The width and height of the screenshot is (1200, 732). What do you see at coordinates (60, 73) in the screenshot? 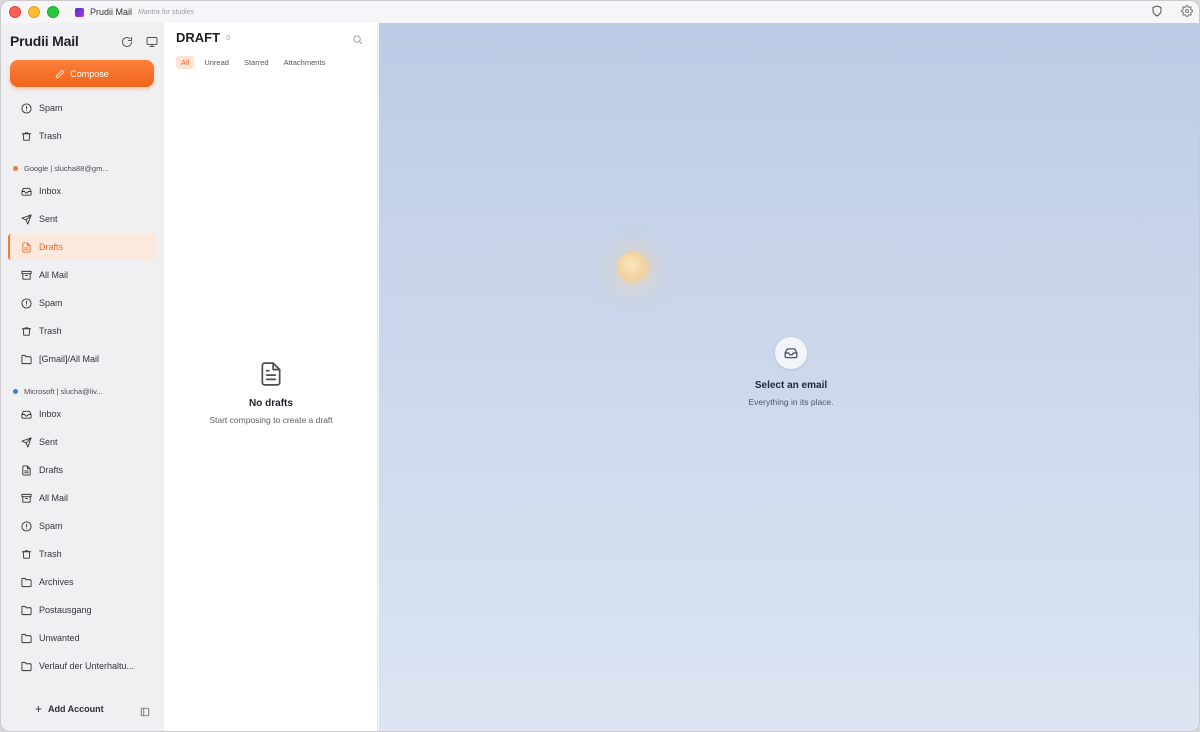
I see `pencil-icon` at bounding box center [60, 73].